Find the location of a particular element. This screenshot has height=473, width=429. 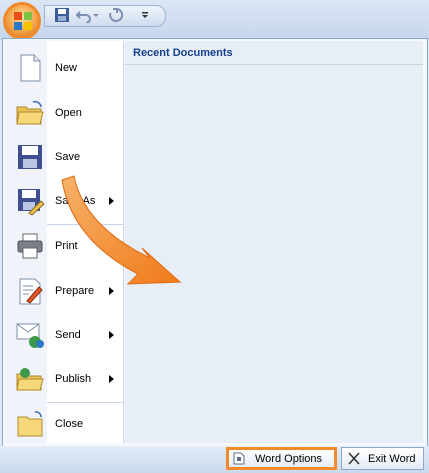

menu-item-label: New is located at coordinates (66, 68).